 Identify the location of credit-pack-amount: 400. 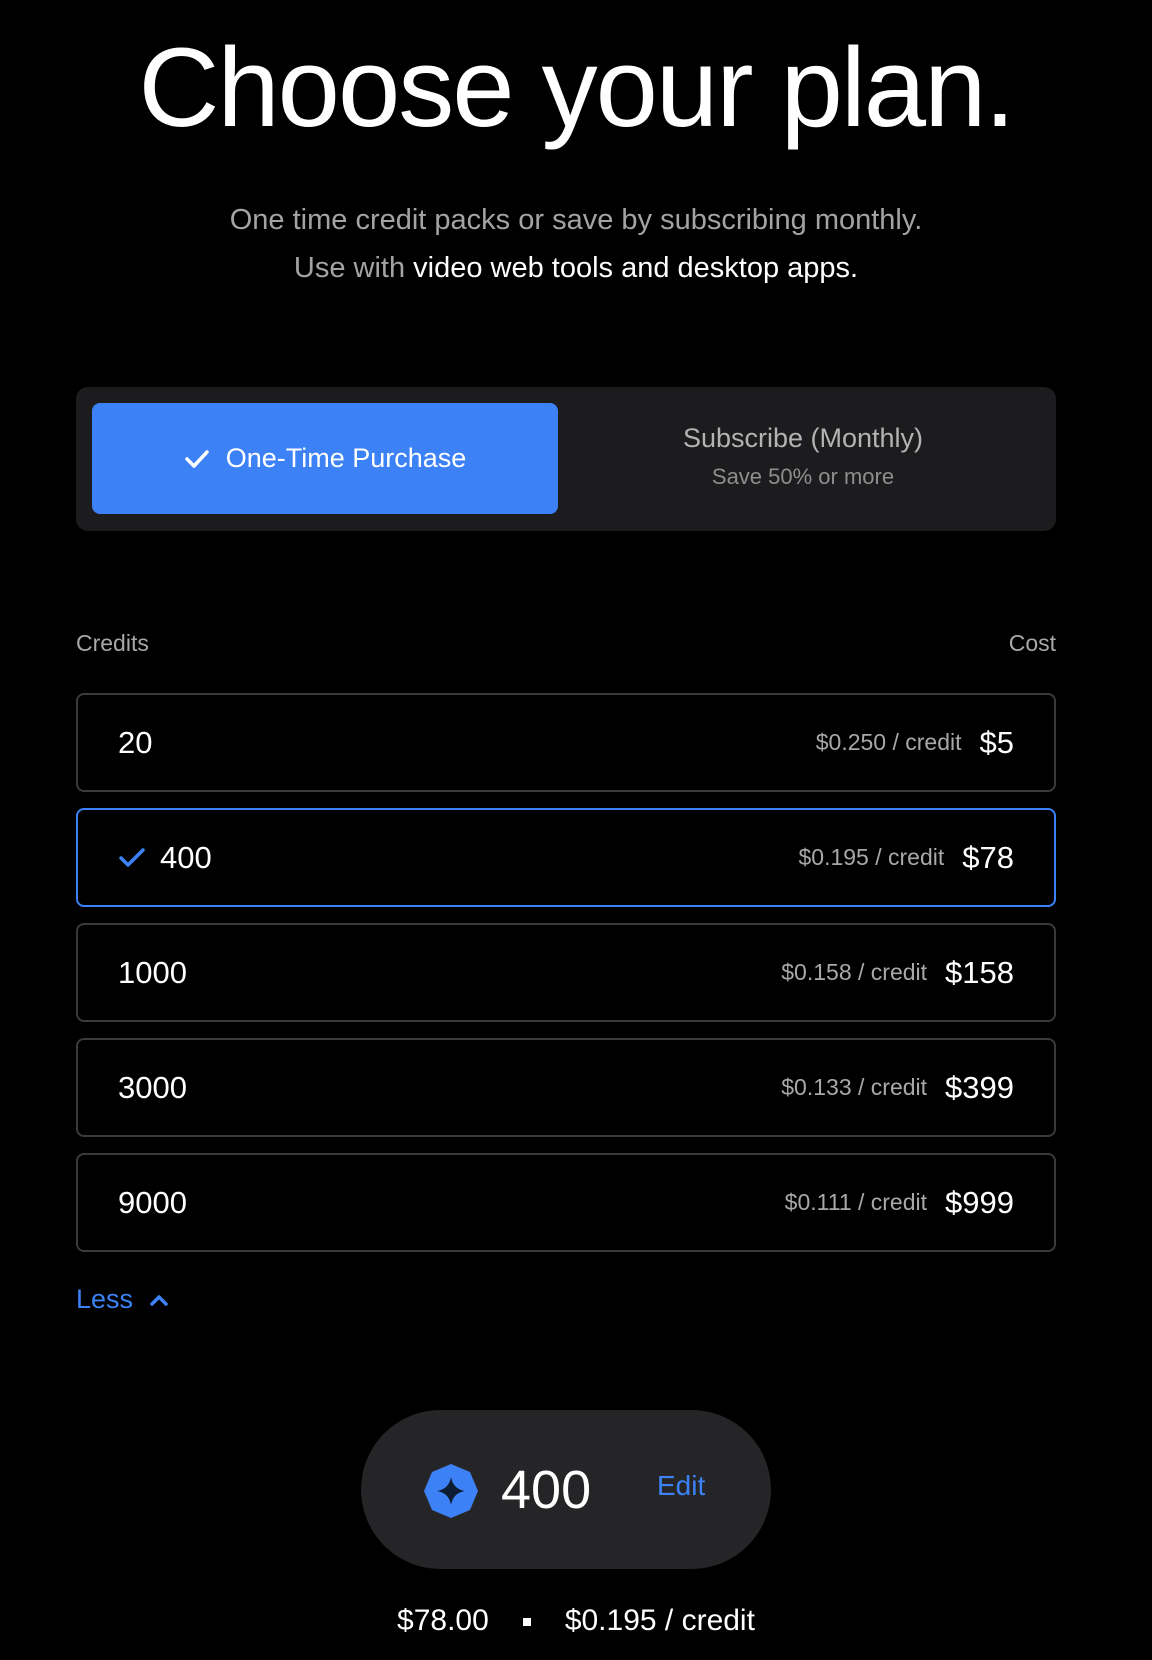
(165, 858).